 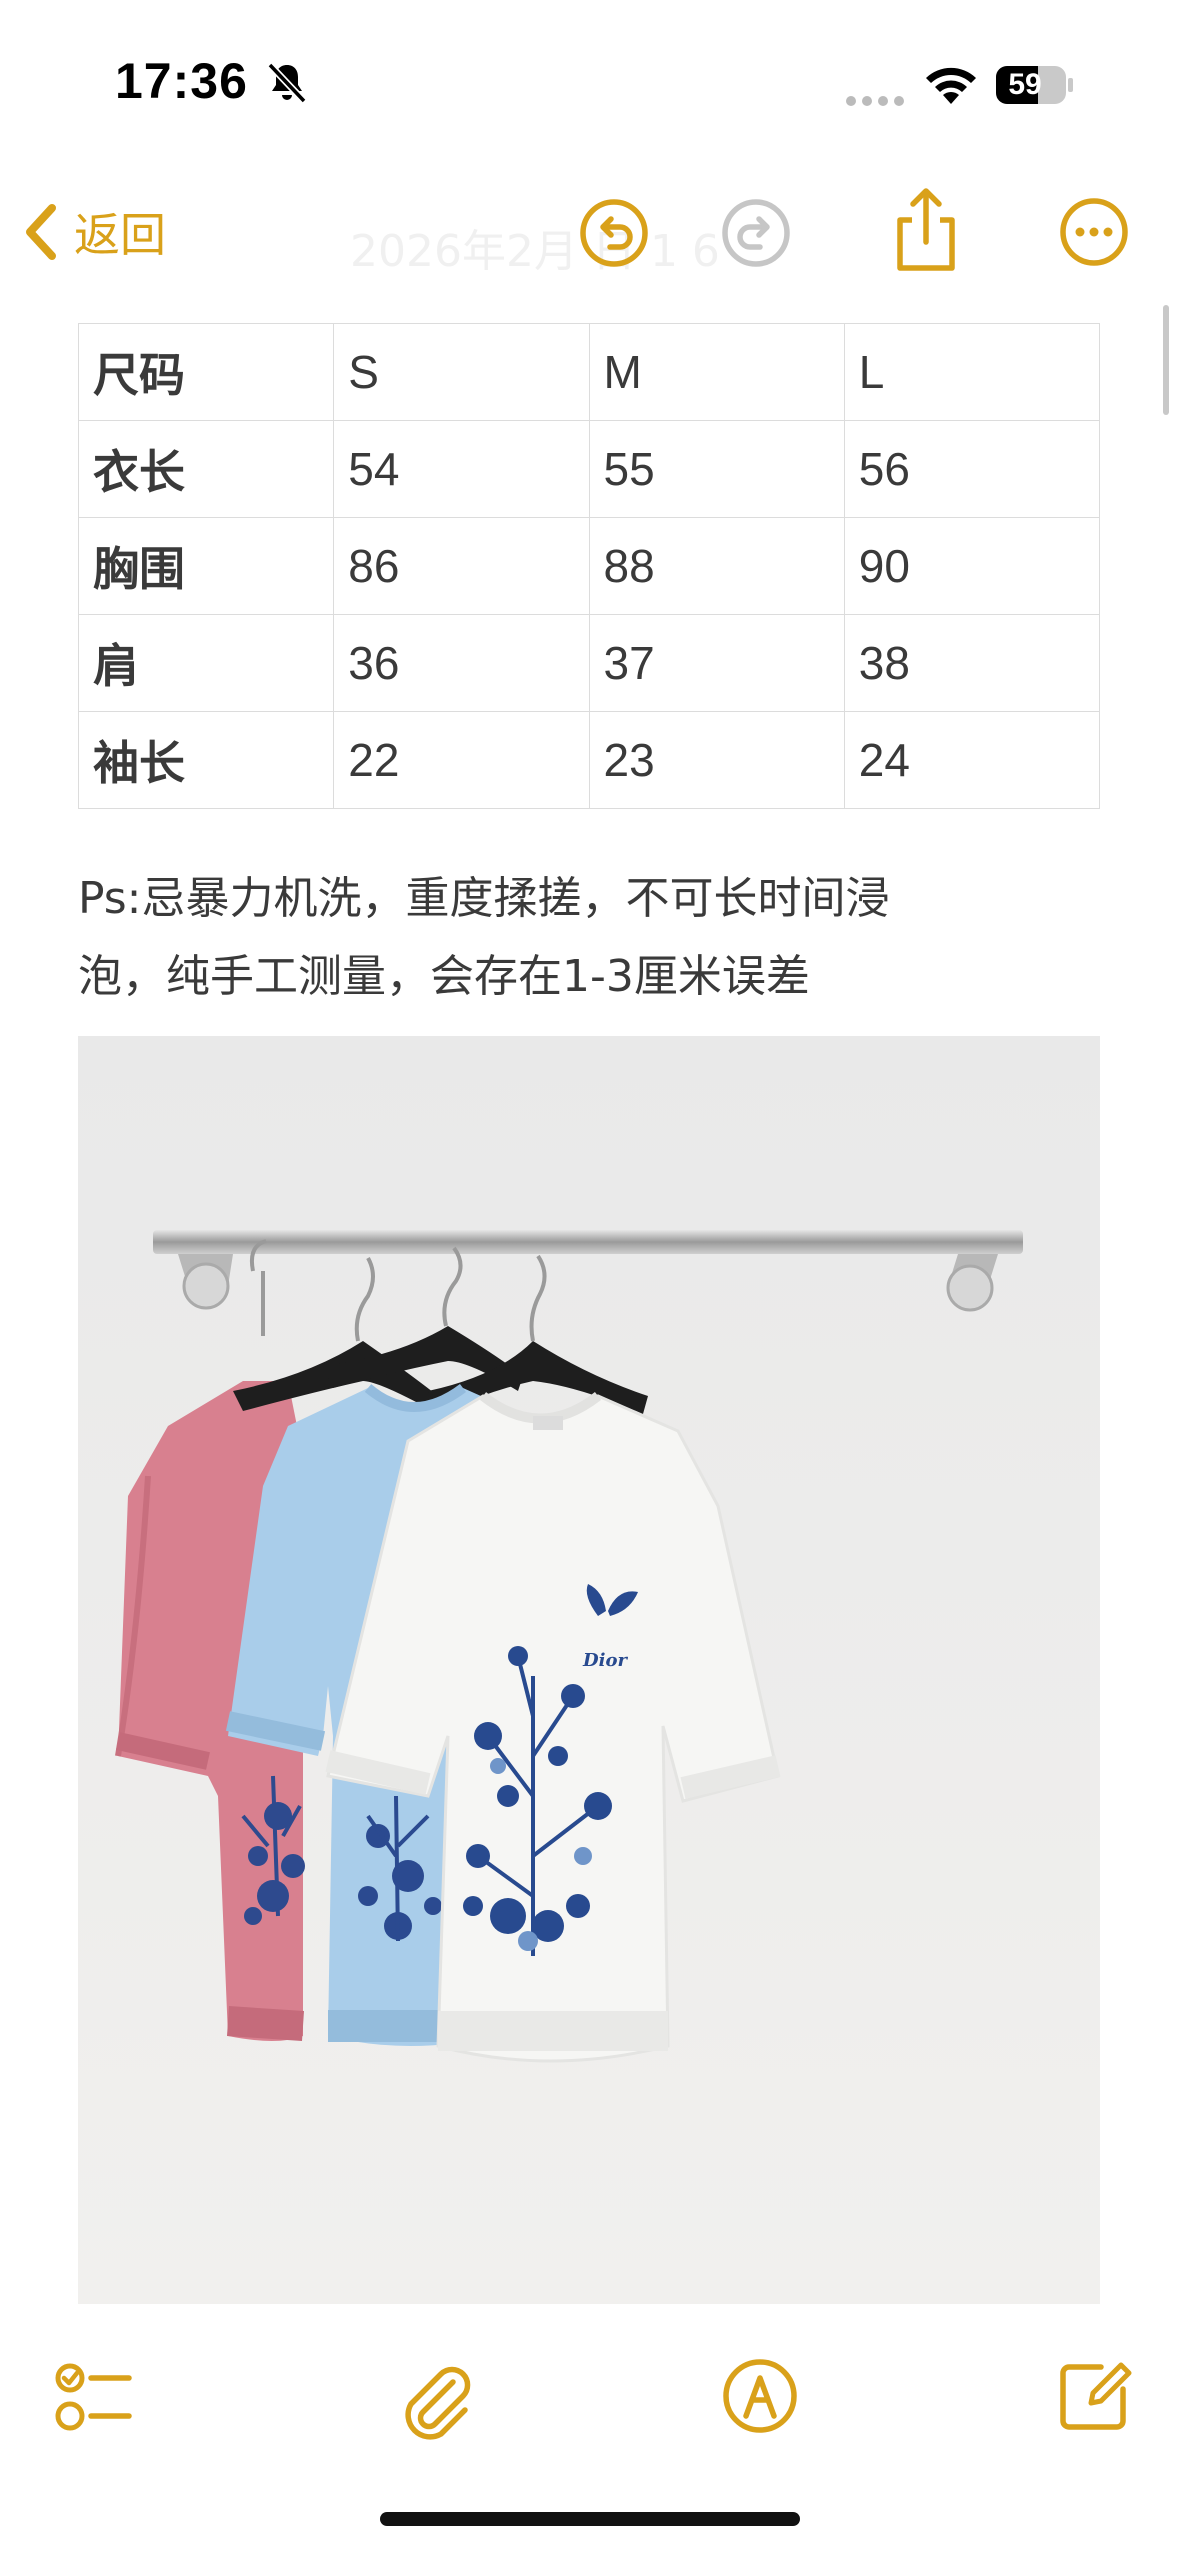 I want to click on table-cell: 22, so click(x=461, y=760).